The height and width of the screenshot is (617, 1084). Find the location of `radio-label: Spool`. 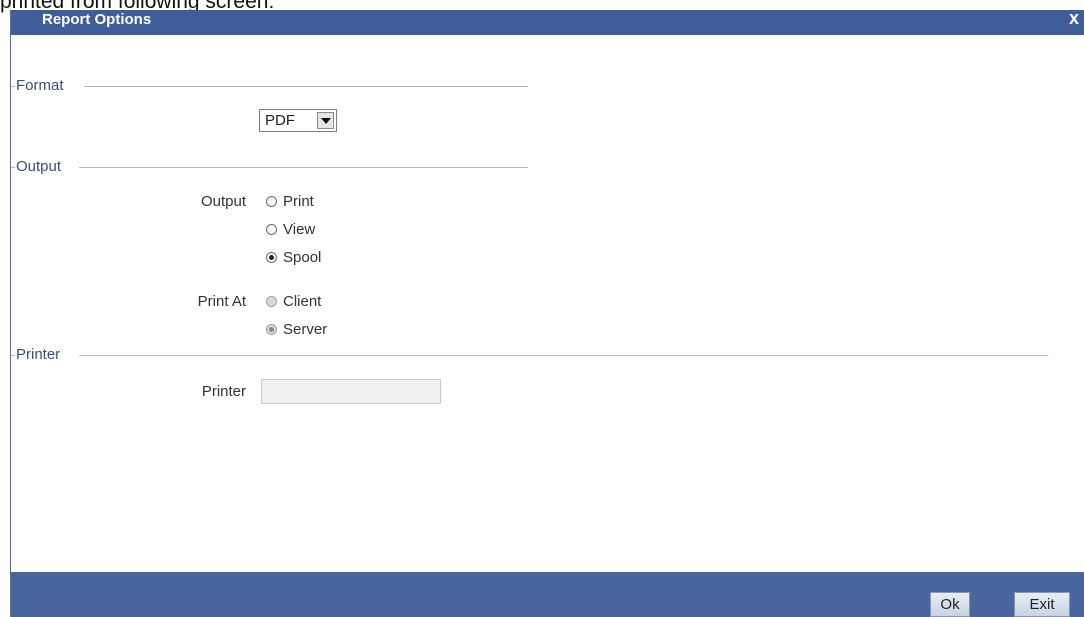

radio-label: Spool is located at coordinates (302, 257).